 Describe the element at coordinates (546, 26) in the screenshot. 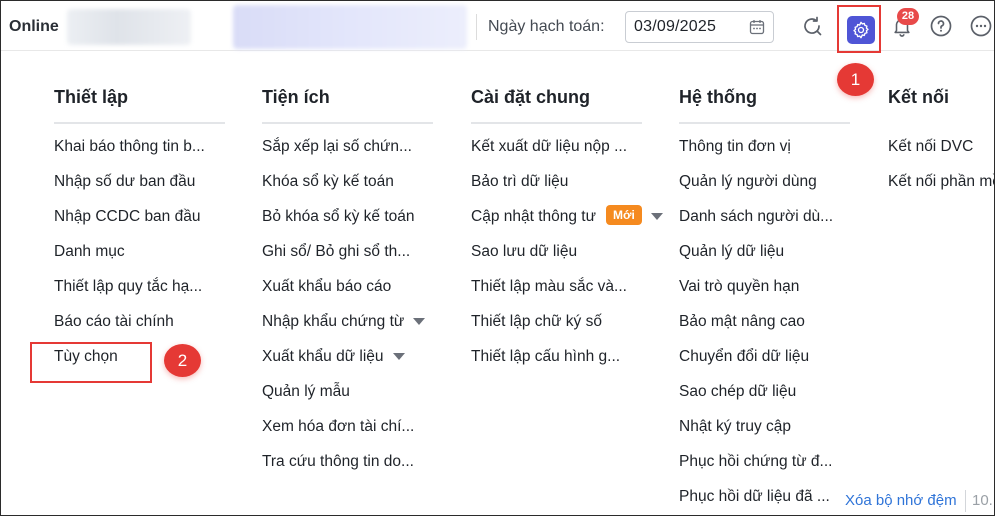

I see `posting-date-label: Ngày hạch toán:` at that location.